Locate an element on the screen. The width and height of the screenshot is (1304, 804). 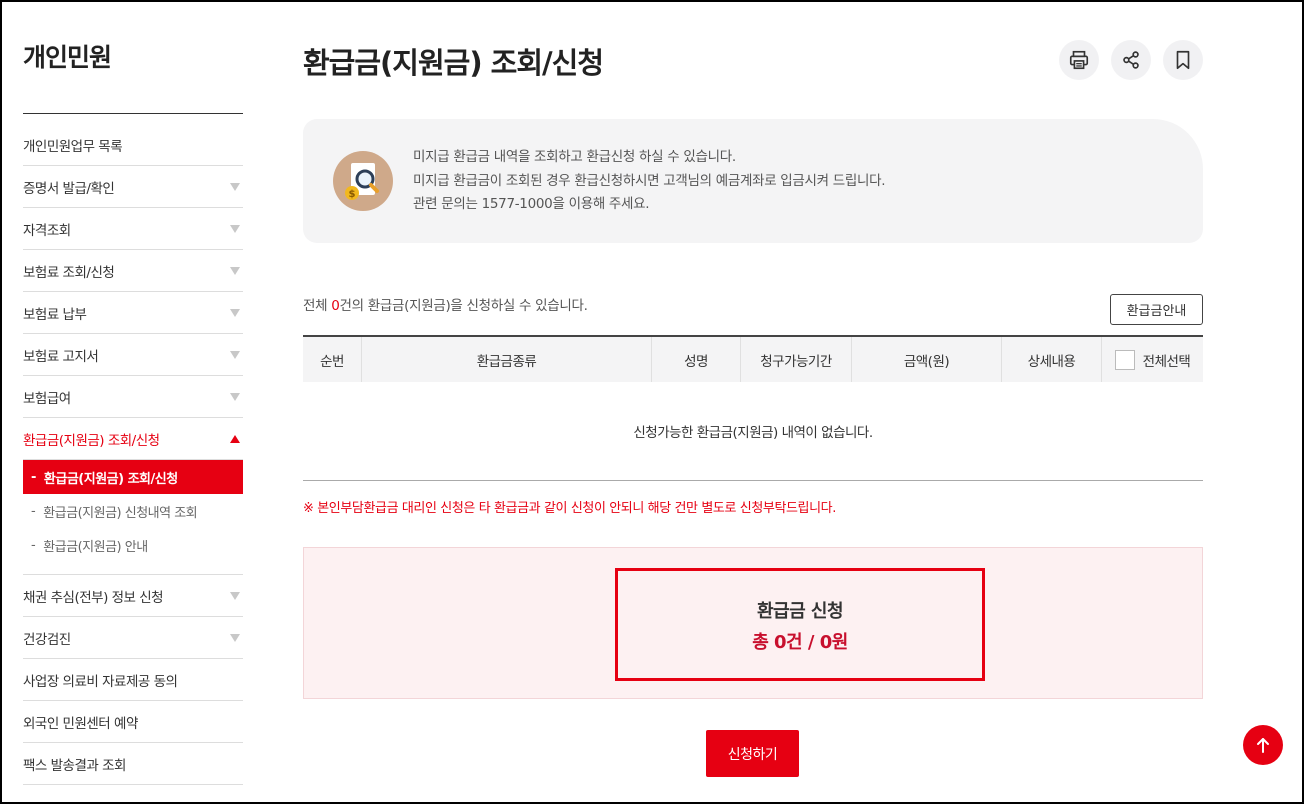
sidebar-item-complaint-list: 개인민원업무 목록 is located at coordinates (133, 145).